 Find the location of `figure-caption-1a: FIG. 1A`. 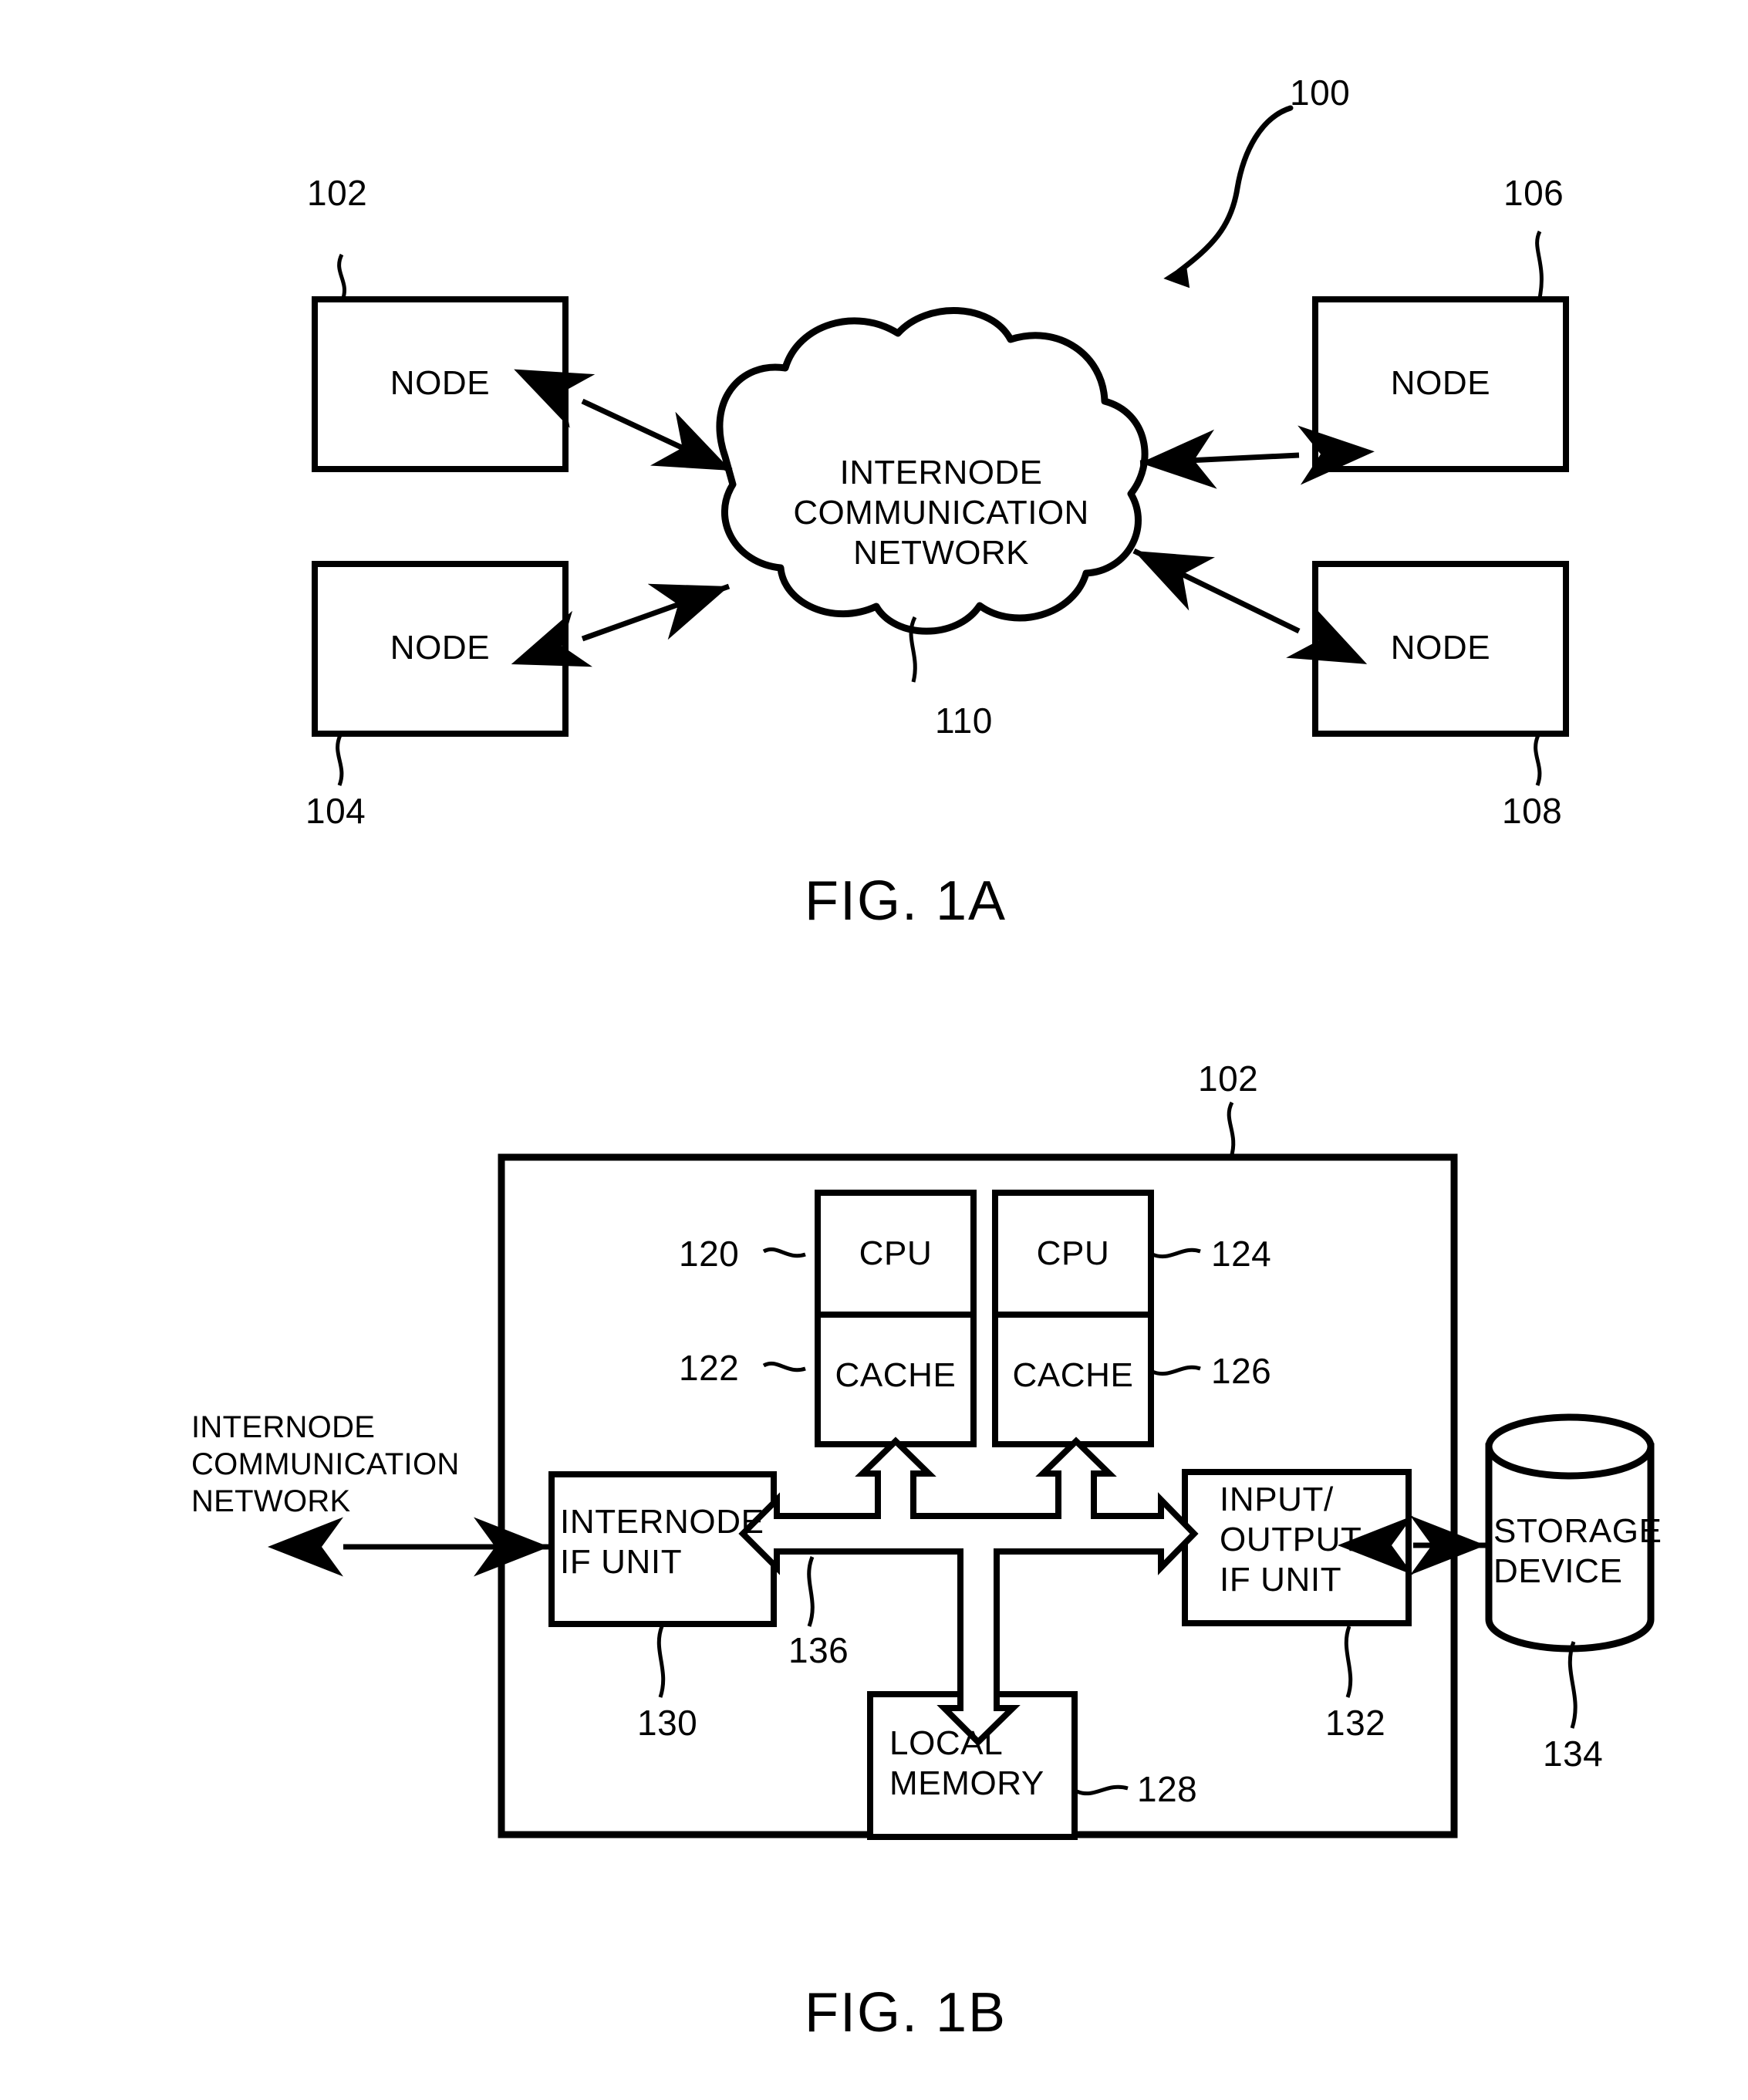

figure-caption-1a: FIG. 1A is located at coordinates (906, 901).